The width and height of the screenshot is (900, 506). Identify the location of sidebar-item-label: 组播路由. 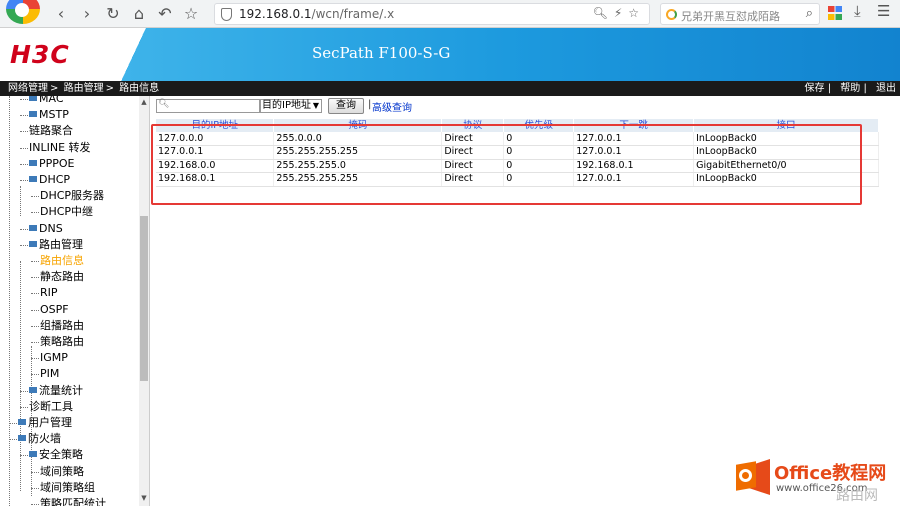
(62, 325).